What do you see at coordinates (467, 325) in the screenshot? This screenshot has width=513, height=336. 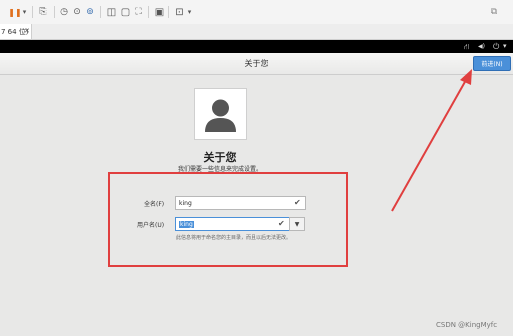 I see `watermark: CSDN @KingMyfc` at bounding box center [467, 325].